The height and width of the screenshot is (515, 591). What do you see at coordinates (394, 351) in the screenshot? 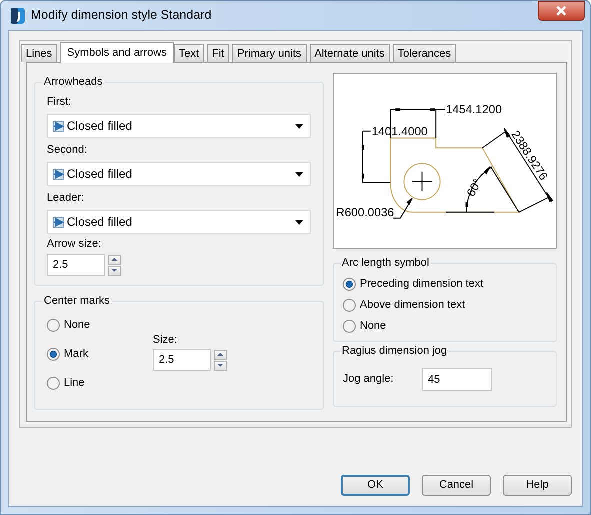
I see `group-title: Ragius dimension jog` at bounding box center [394, 351].